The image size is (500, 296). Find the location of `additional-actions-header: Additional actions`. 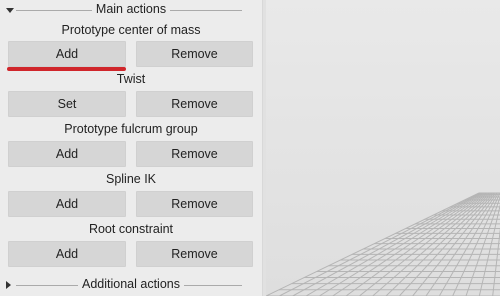

additional-actions-header: Additional actions is located at coordinates (131, 284).